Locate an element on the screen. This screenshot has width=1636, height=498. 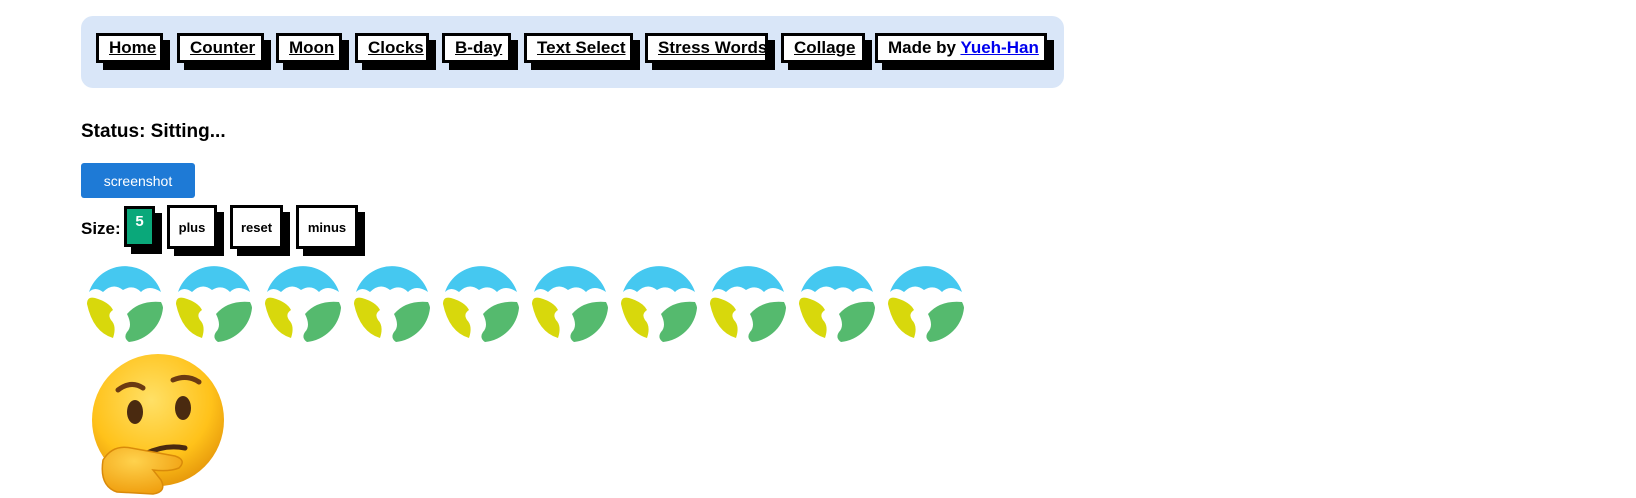
reset-button: reset is located at coordinates (256, 227).